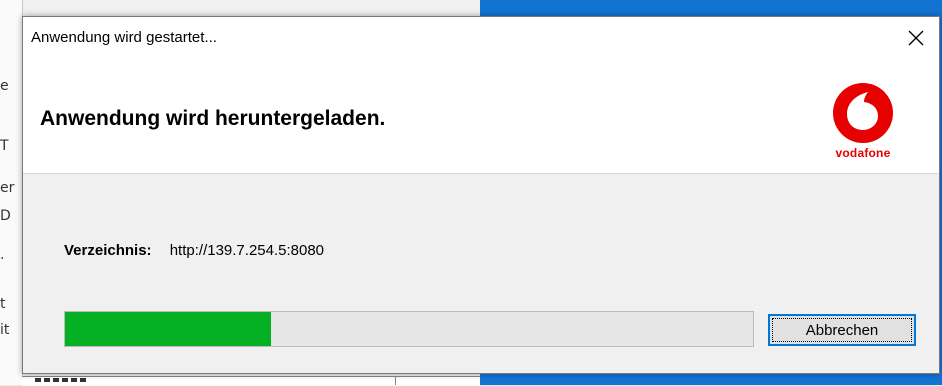 The image size is (942, 386). What do you see at coordinates (863, 113) in the screenshot?
I see `vodafone-logo-icon` at bounding box center [863, 113].